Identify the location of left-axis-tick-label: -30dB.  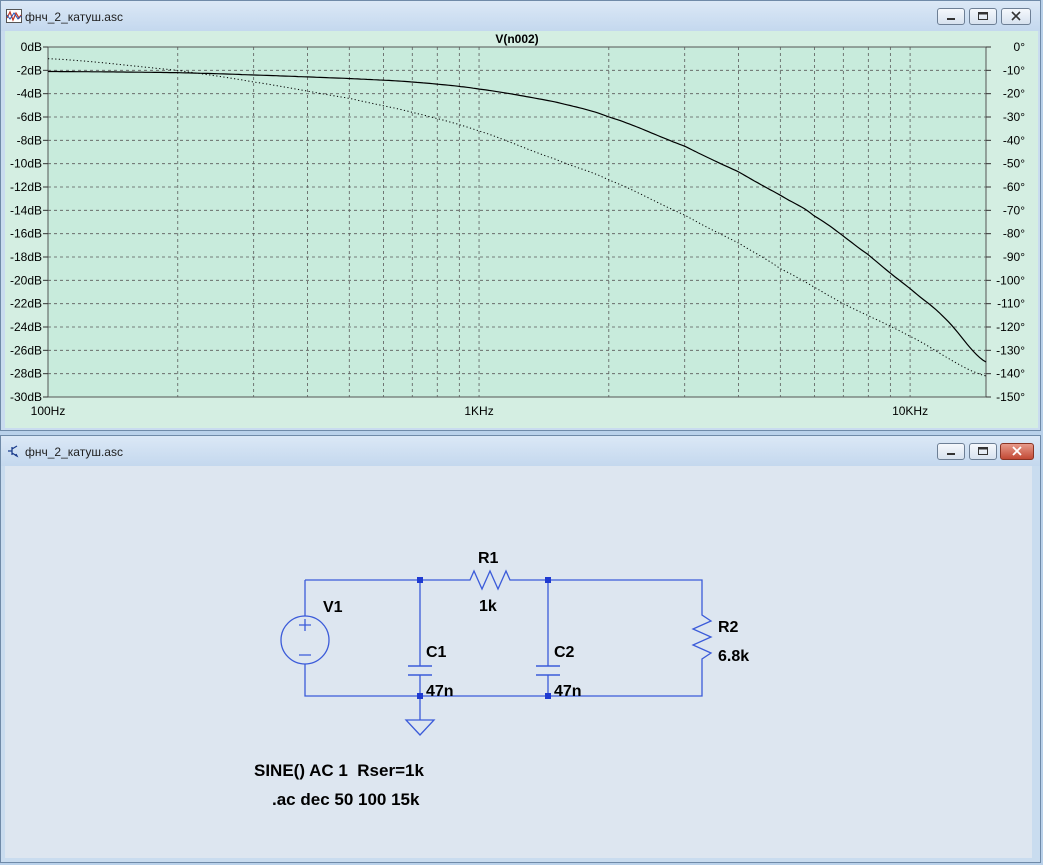
(26, 397).